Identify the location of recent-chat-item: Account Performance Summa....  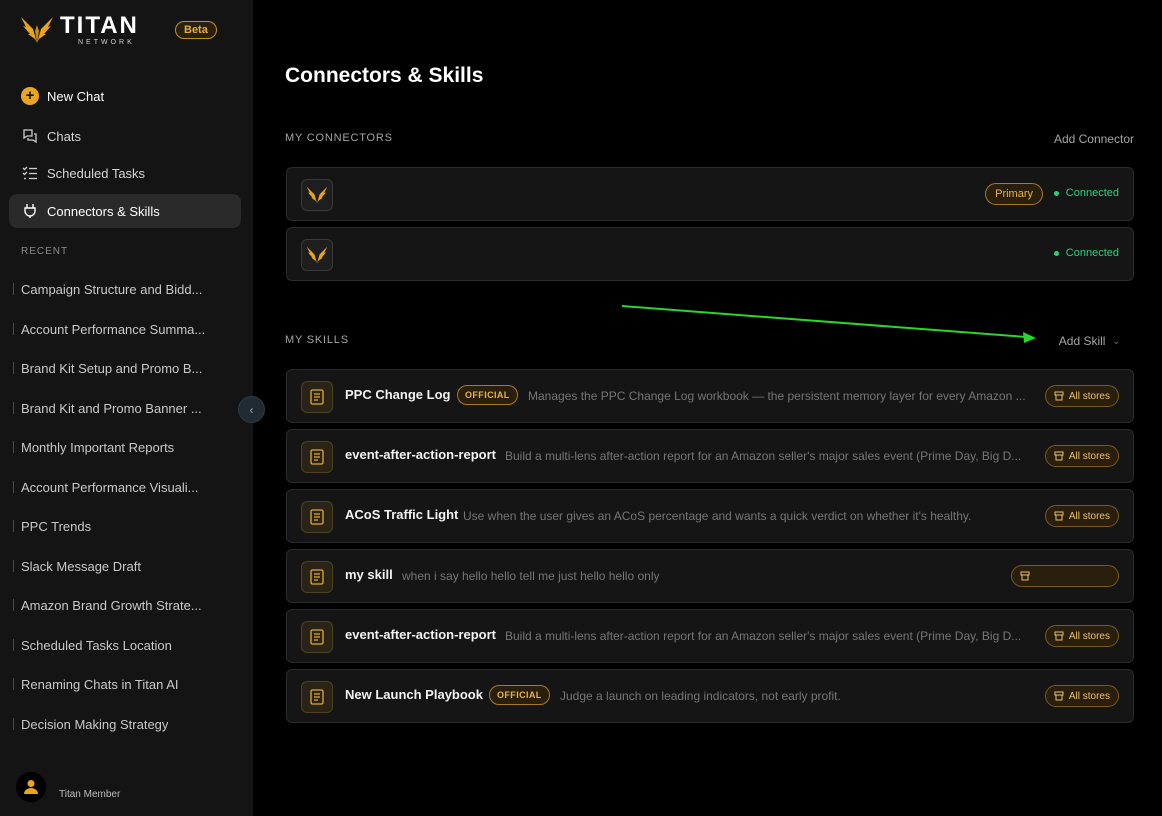
(113, 329).